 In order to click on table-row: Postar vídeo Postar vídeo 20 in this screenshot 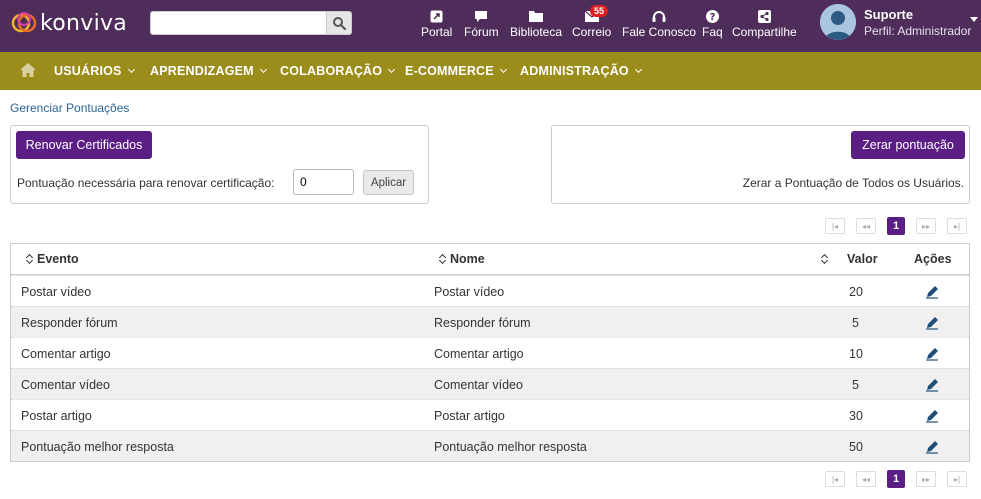, I will do `click(490, 290)`.